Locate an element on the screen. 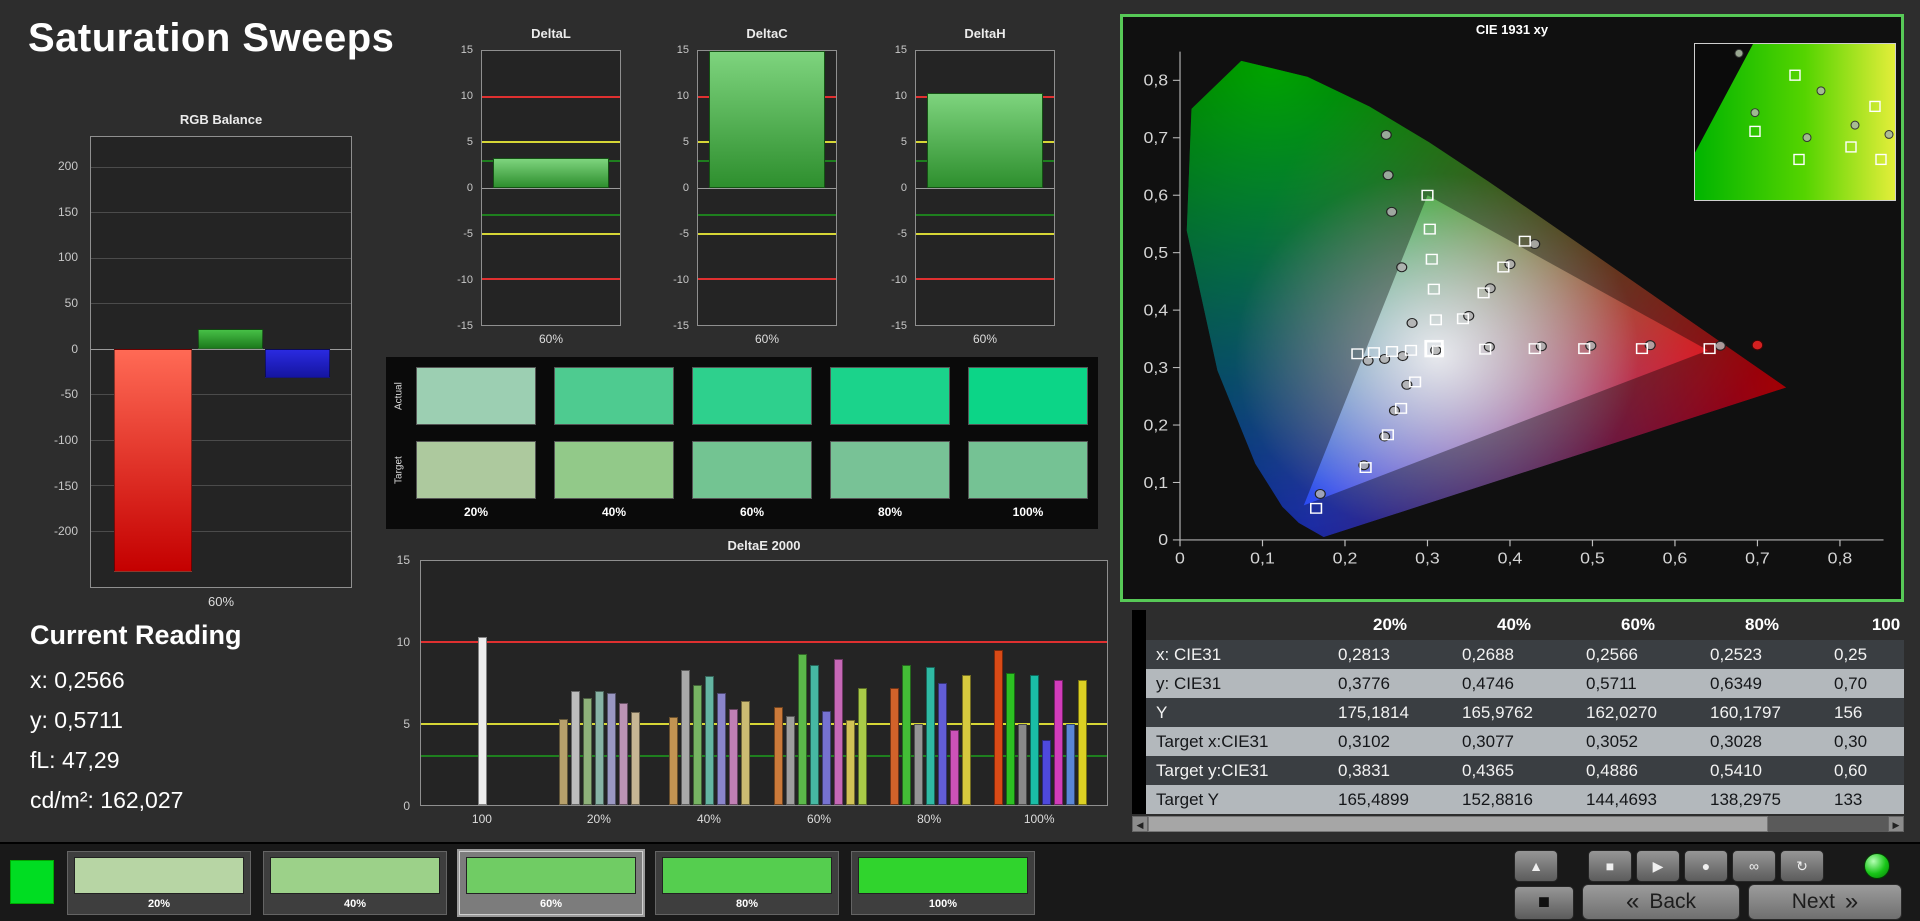 This screenshot has height=921, width=1920. next-button: Next » is located at coordinates (1825, 902).